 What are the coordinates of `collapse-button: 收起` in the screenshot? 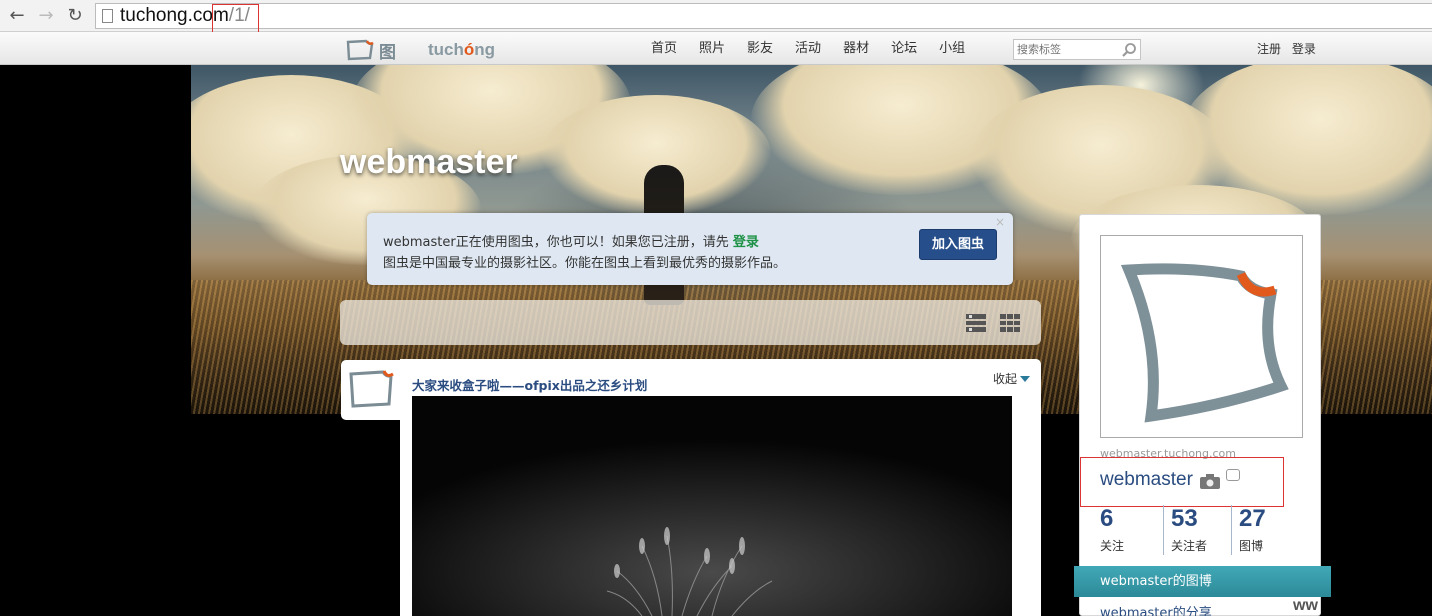 It's located at (1012, 378).